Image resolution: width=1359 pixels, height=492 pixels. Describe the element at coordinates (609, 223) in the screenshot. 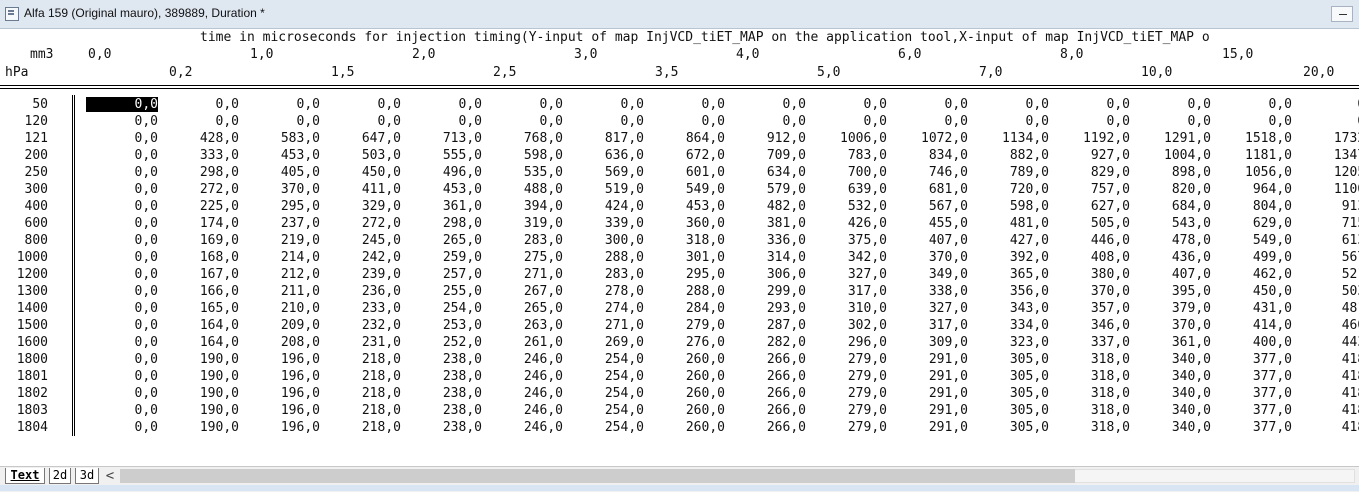

I see `table-cell: 339,0` at that location.